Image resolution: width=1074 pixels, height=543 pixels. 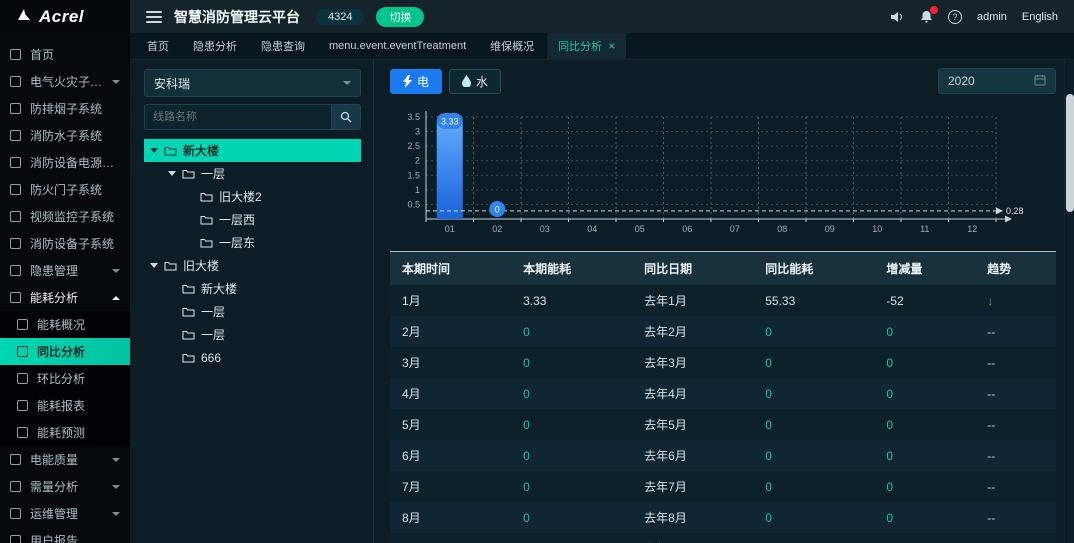 I want to click on line-search-input, so click(x=237, y=117).